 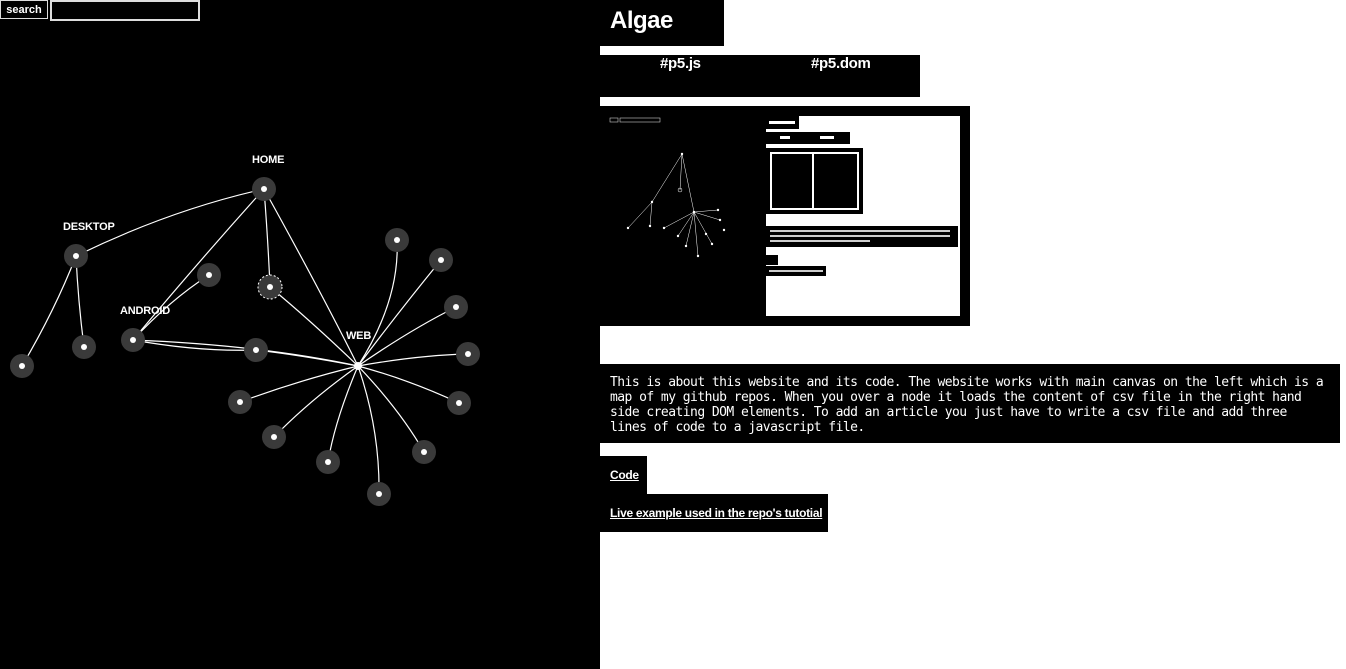 What do you see at coordinates (680, 63) in the screenshot?
I see `tag-p5js: #p5.js` at bounding box center [680, 63].